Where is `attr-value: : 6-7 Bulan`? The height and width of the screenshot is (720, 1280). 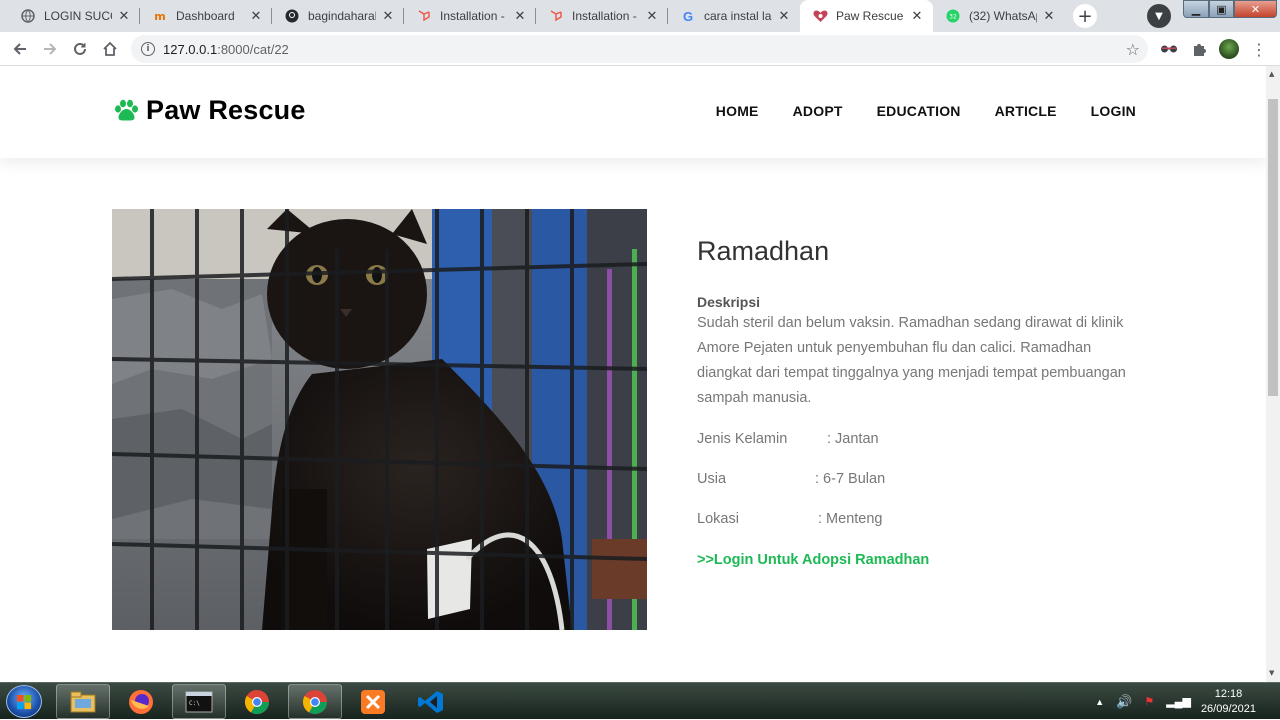
attr-value: : 6-7 Bulan is located at coordinates (850, 479).